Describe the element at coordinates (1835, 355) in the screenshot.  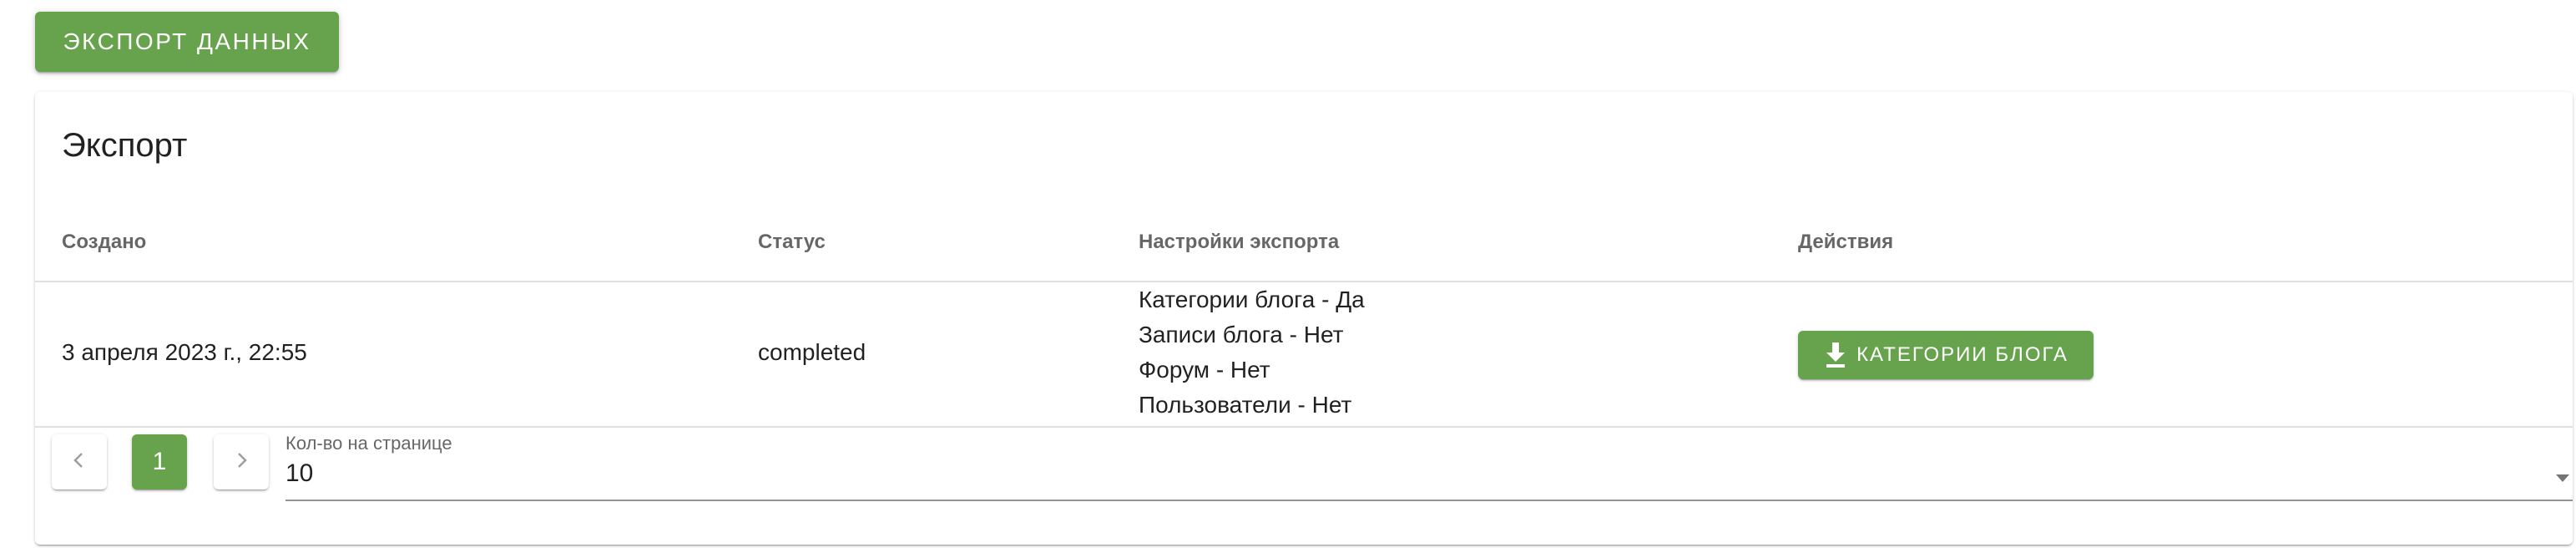
I see `download-icon` at that location.